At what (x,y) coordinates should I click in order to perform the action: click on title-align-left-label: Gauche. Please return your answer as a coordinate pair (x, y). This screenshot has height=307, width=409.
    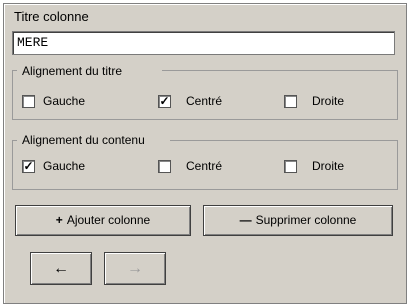
    Looking at the image, I should click on (64, 101).